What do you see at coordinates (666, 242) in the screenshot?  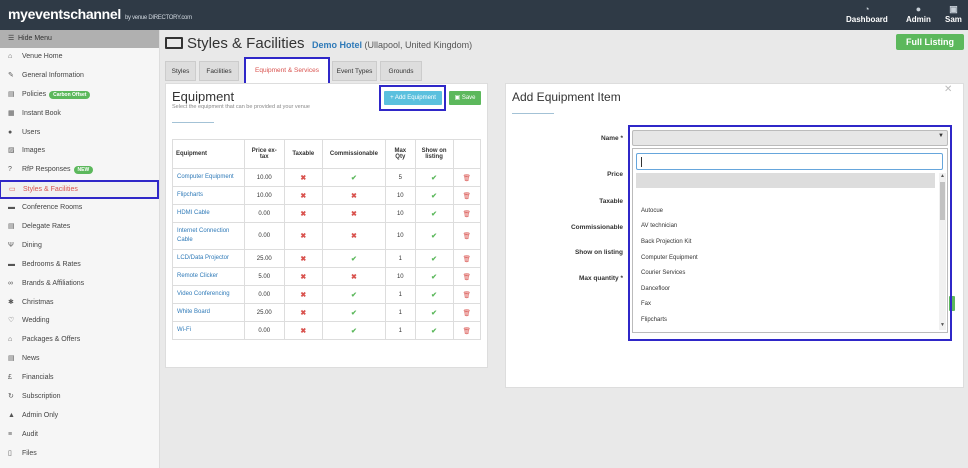 I see `dropdown-option: Back Projection Kit` at bounding box center [666, 242].